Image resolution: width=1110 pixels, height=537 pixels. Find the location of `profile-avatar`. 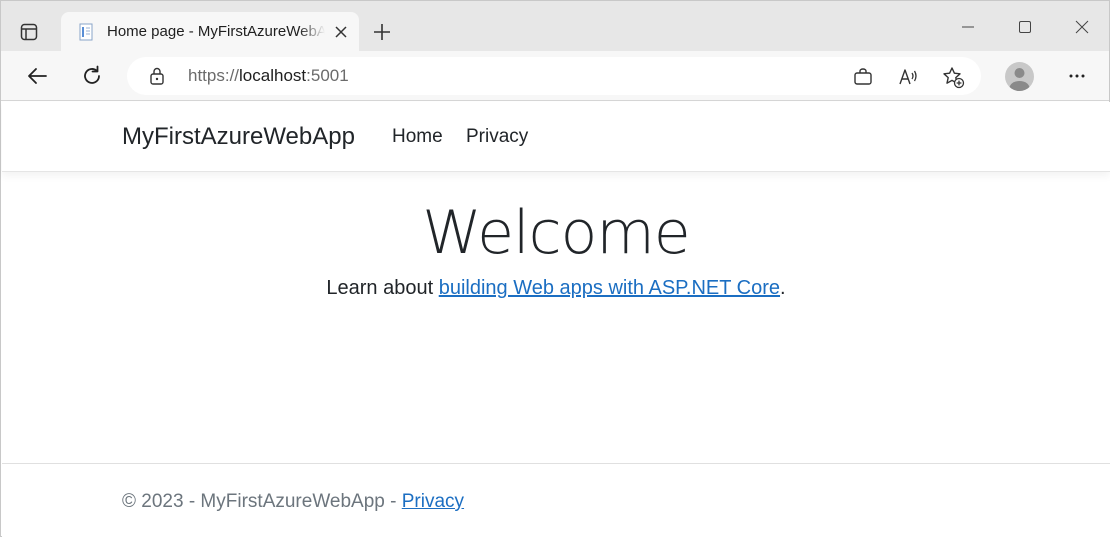

profile-avatar is located at coordinates (1019, 76).